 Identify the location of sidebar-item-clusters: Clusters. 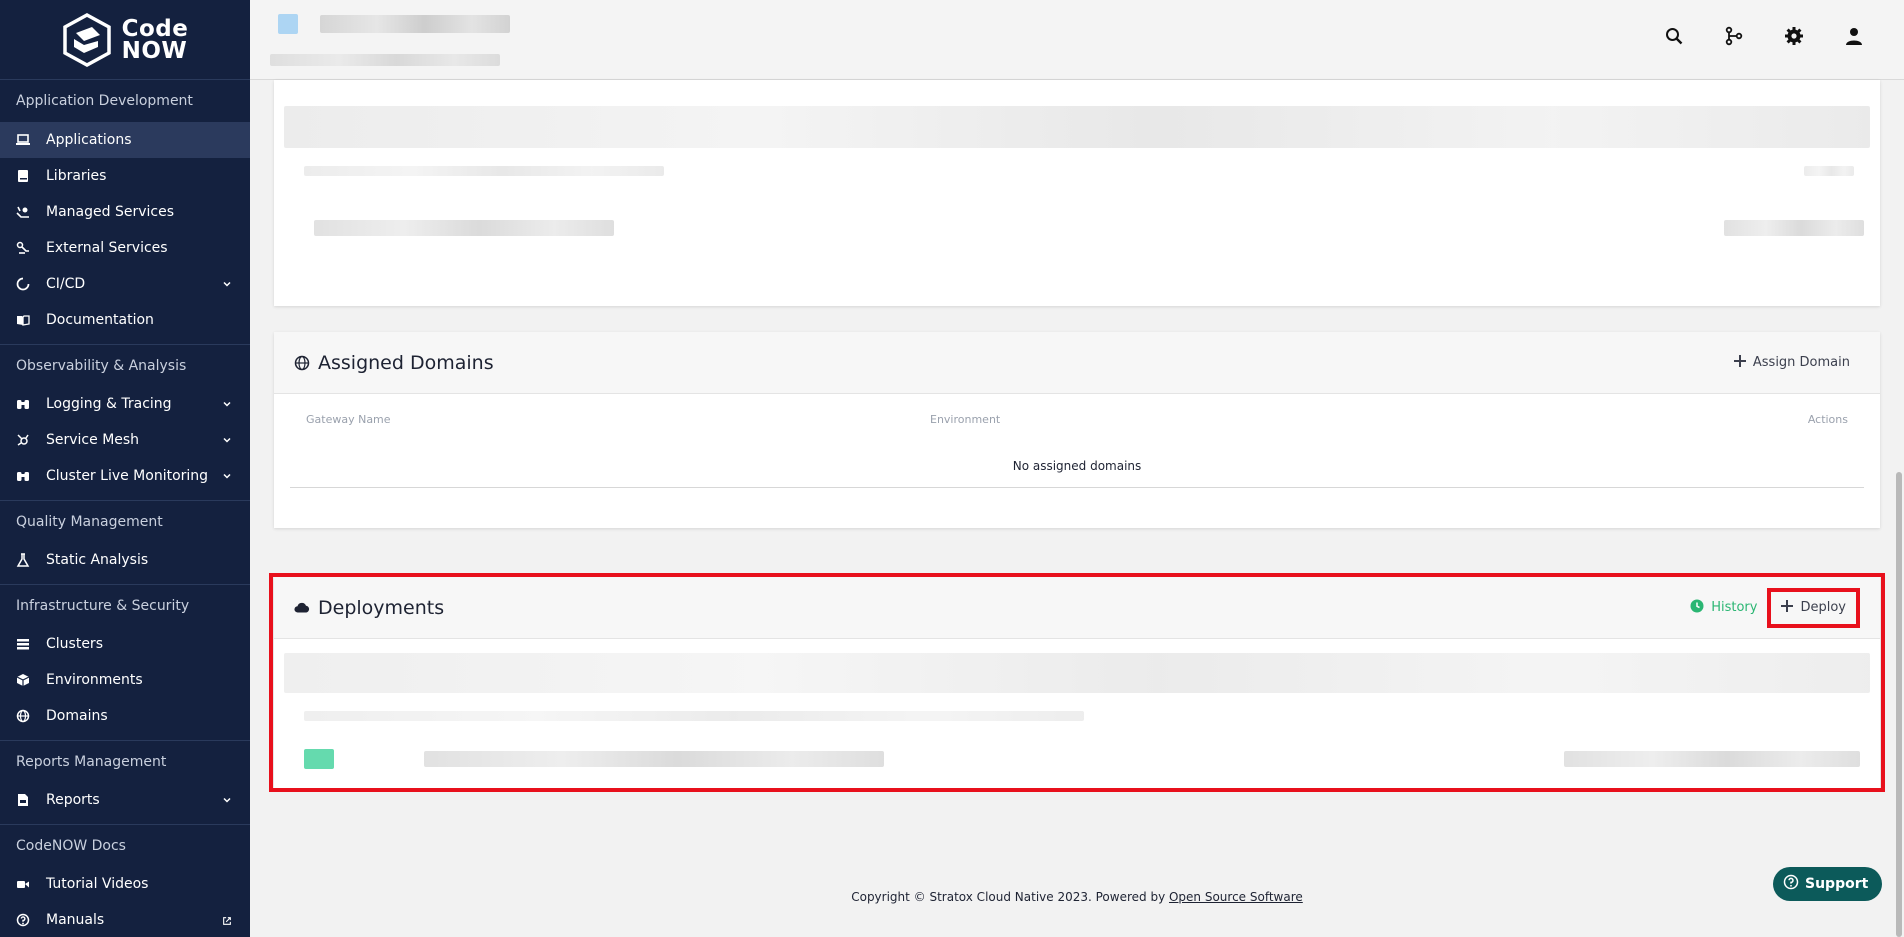
(125, 644).